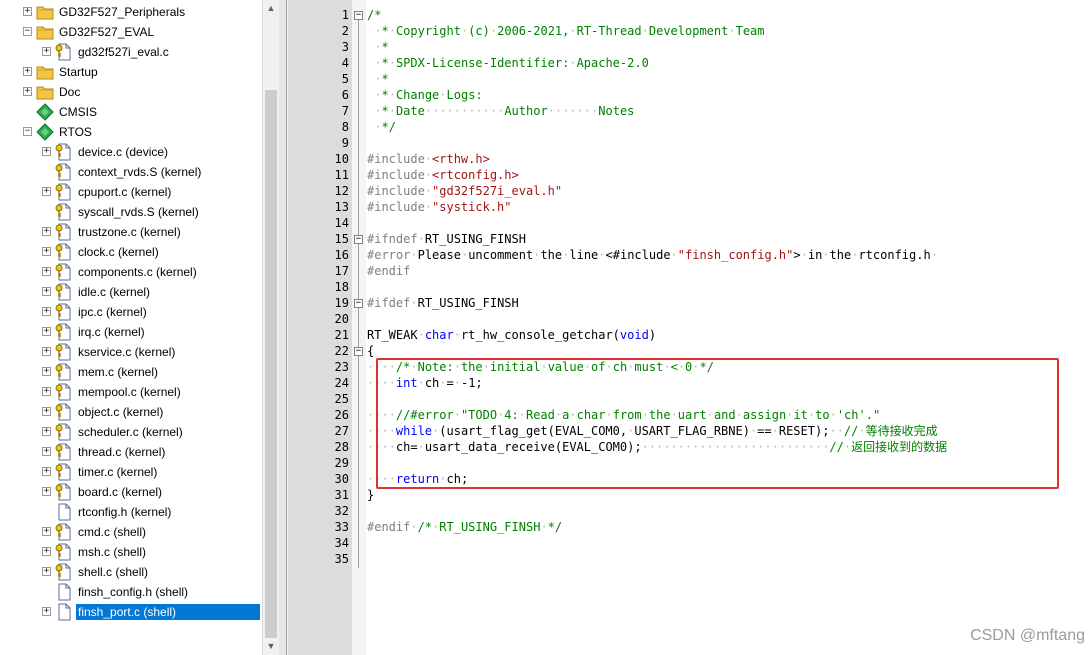 Image resolution: width=1091 pixels, height=655 pixels. I want to click on code-line: ·*·Date···········Author·······Notes, so click(500, 111).